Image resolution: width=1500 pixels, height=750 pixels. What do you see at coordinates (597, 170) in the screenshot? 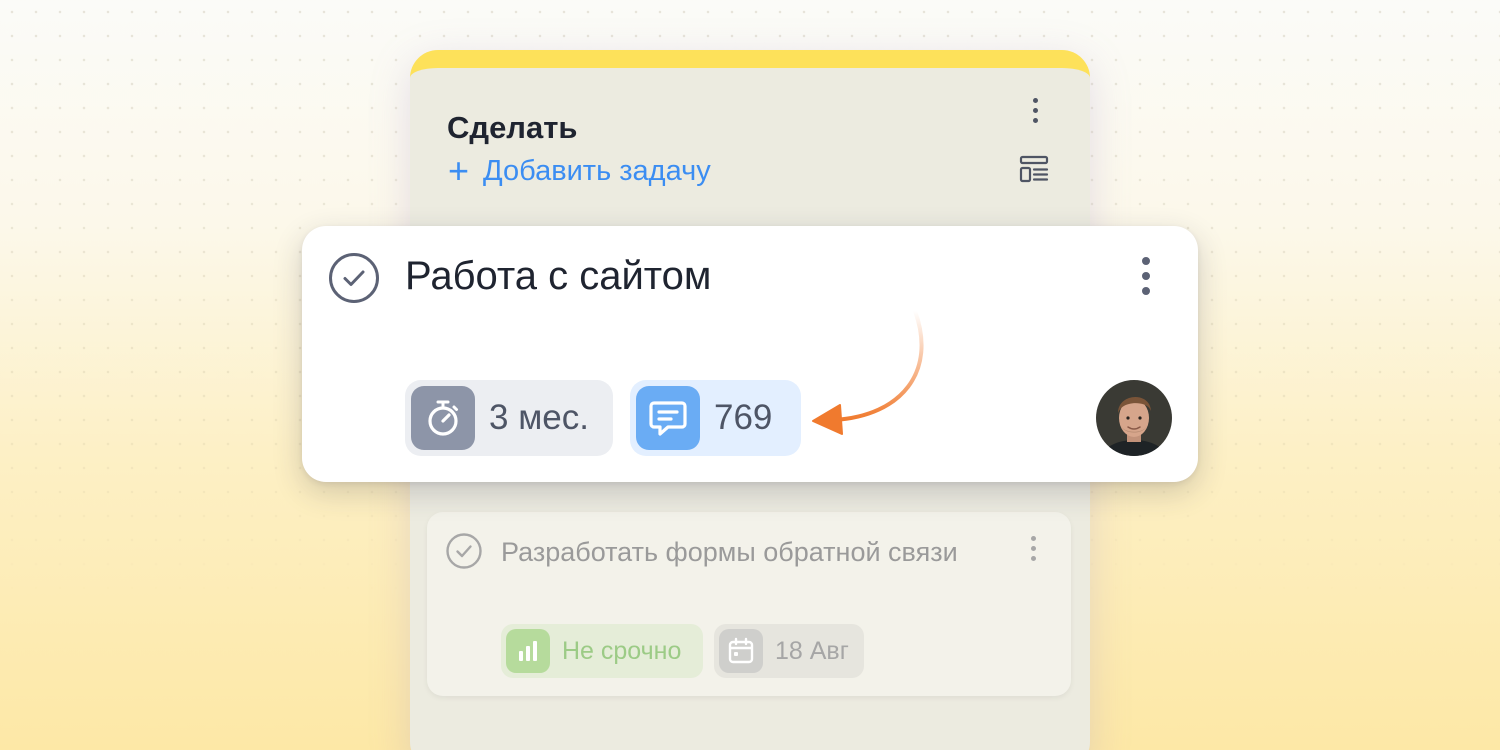
I see `add-task-label: Добавить задачу` at bounding box center [597, 170].